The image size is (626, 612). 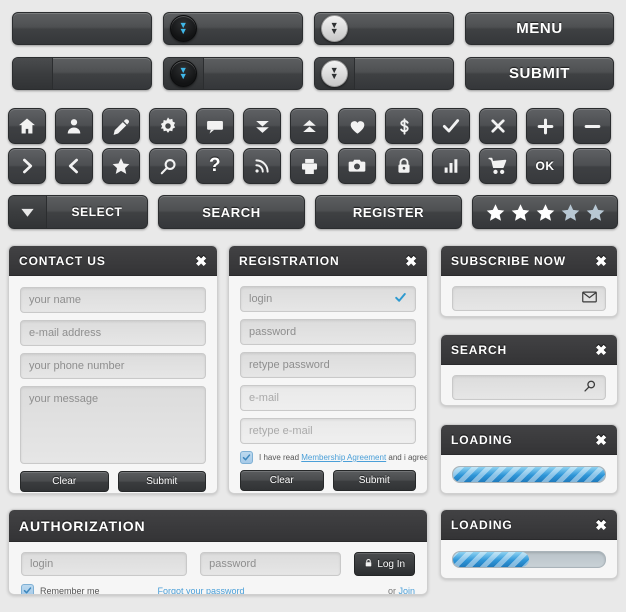 I want to click on retype-password-input: retype password, so click(x=328, y=365).